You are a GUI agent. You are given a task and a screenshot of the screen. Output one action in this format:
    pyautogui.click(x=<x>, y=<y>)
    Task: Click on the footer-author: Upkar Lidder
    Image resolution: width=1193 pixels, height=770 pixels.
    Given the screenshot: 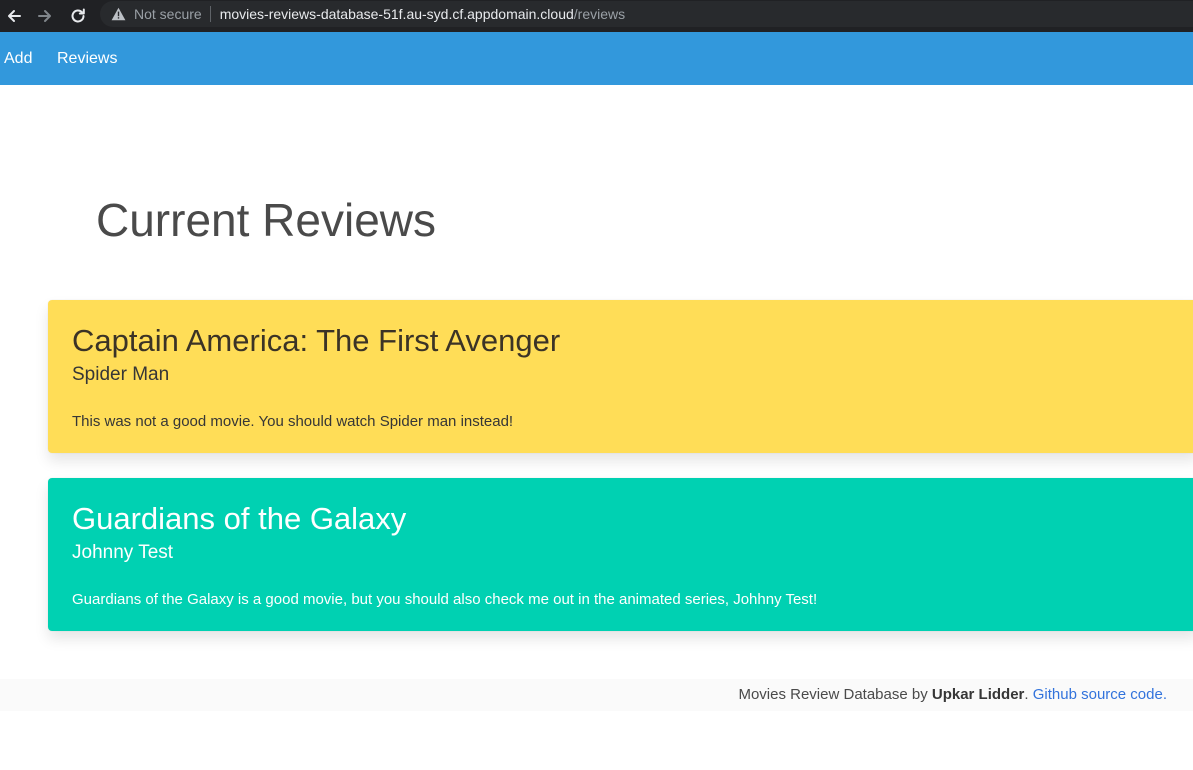 What is the action you would take?
    pyautogui.click(x=978, y=694)
    